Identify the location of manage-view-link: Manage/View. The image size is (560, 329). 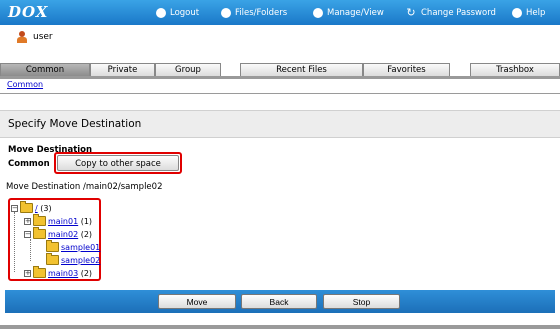
(348, 12).